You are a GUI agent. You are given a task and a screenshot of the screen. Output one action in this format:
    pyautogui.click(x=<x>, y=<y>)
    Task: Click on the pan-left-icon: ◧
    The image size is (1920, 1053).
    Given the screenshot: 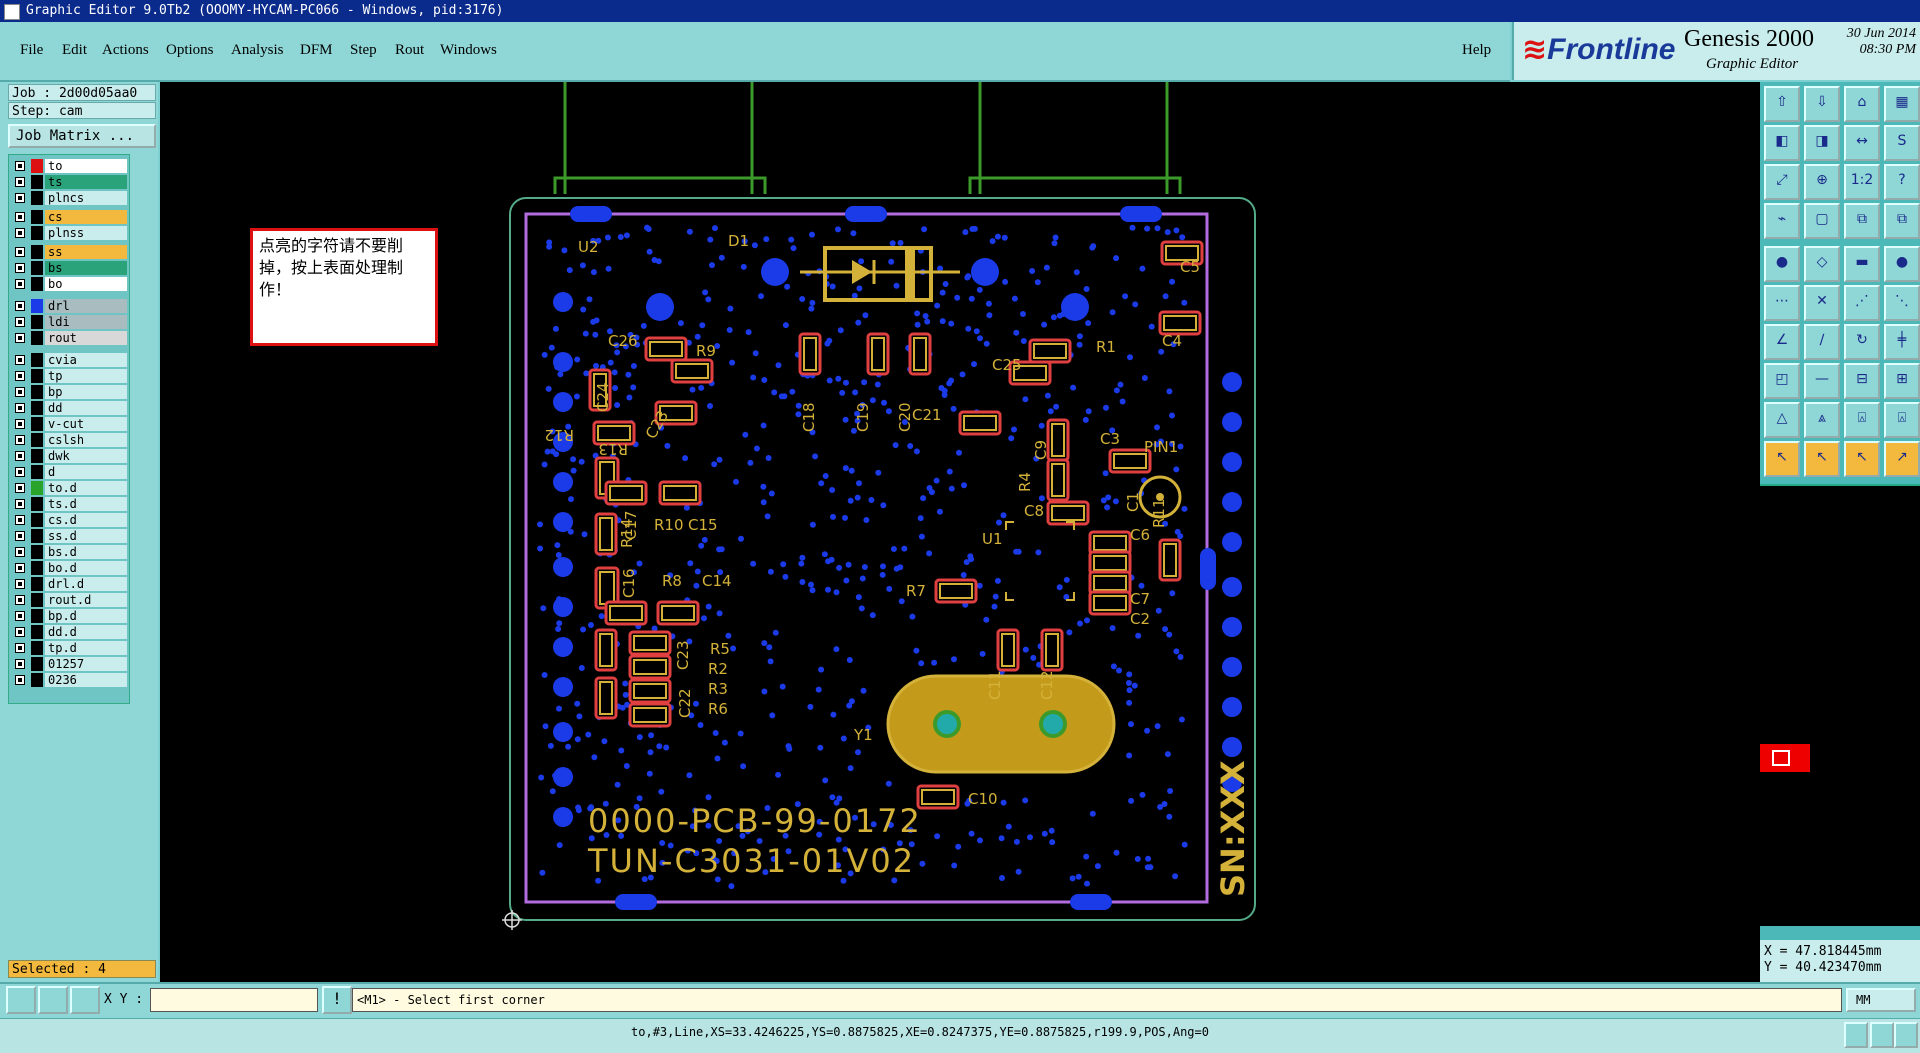 What is the action you would take?
    pyautogui.click(x=1782, y=143)
    